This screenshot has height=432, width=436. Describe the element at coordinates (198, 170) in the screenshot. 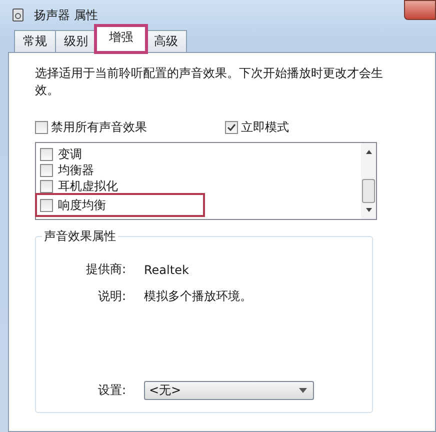

I see `list-item: 均衡器` at that location.